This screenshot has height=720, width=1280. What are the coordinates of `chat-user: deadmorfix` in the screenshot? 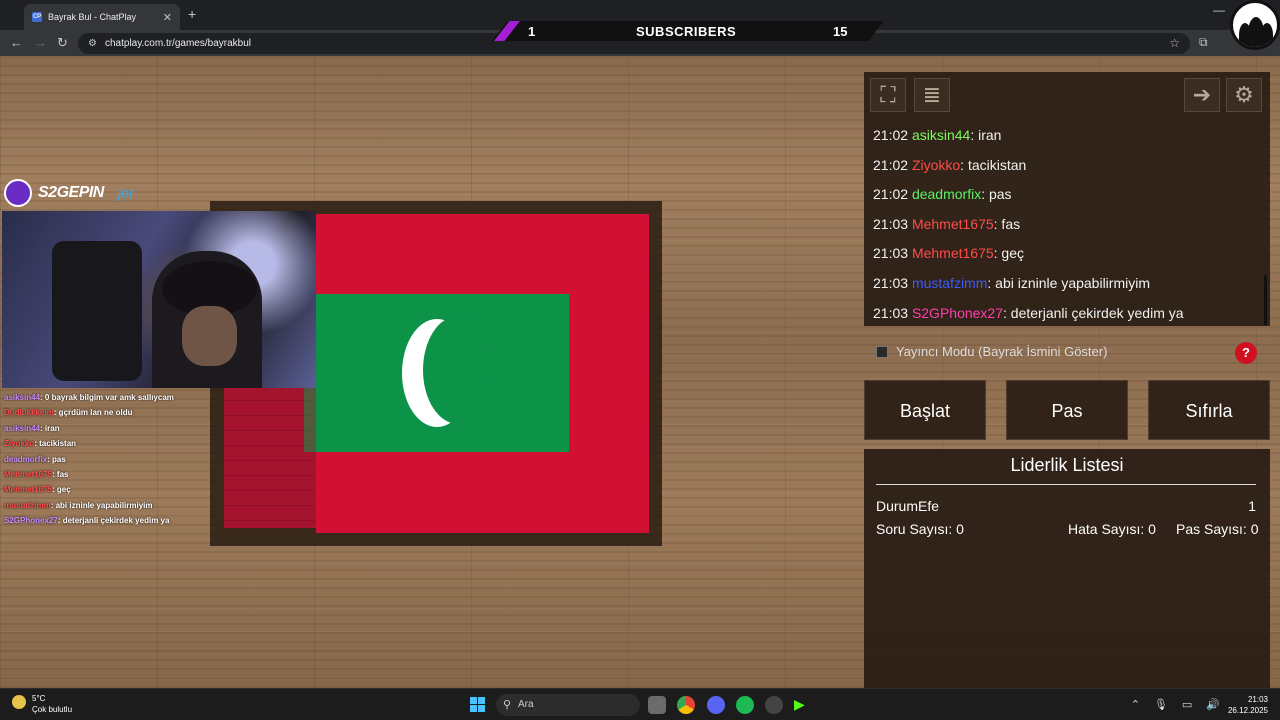 It's located at (946, 194).